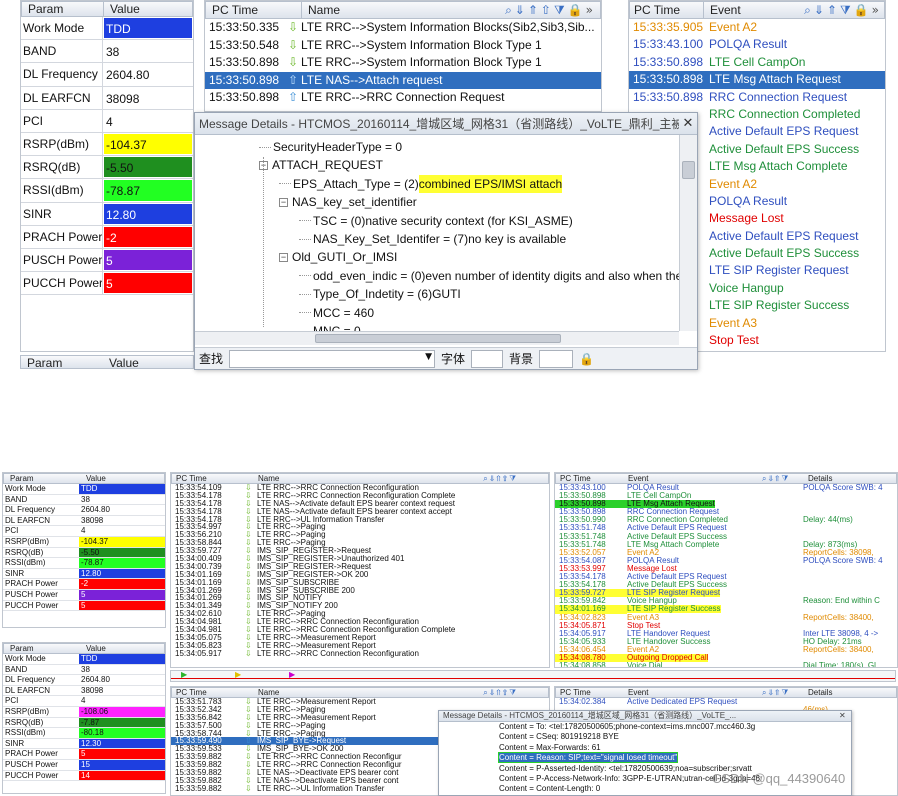  I want to click on param-row: PUCCH Power 14, so click(84, 776).